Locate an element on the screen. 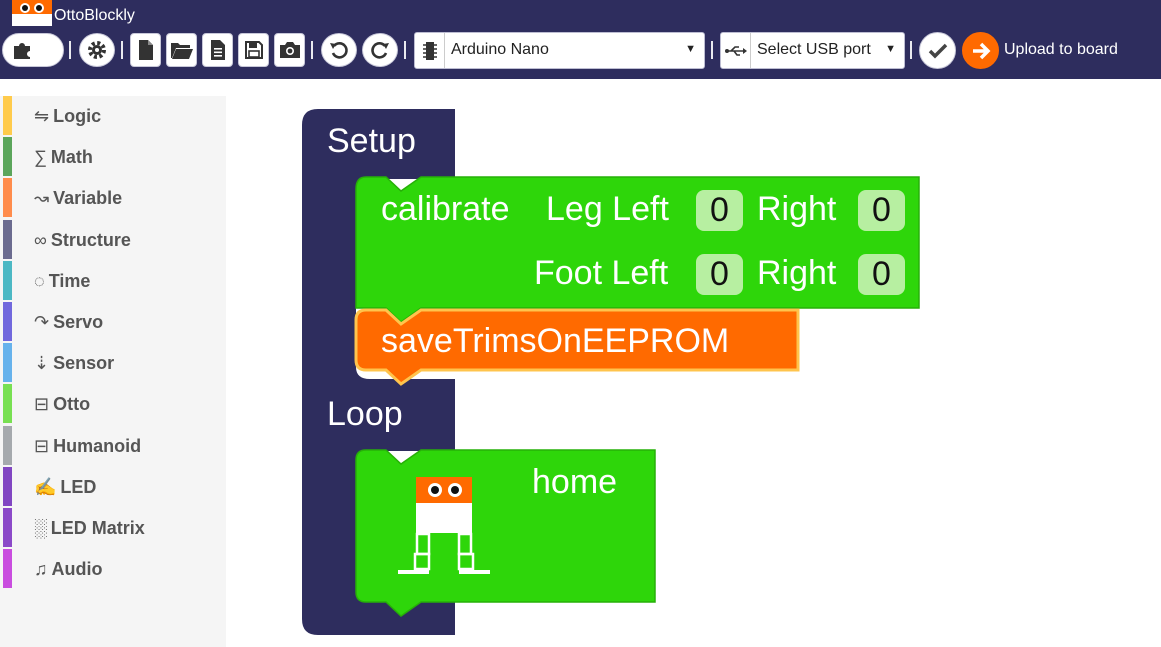 The width and height of the screenshot is (1161, 647). sidebar-item-label: ↝ Variable is located at coordinates (78, 198).